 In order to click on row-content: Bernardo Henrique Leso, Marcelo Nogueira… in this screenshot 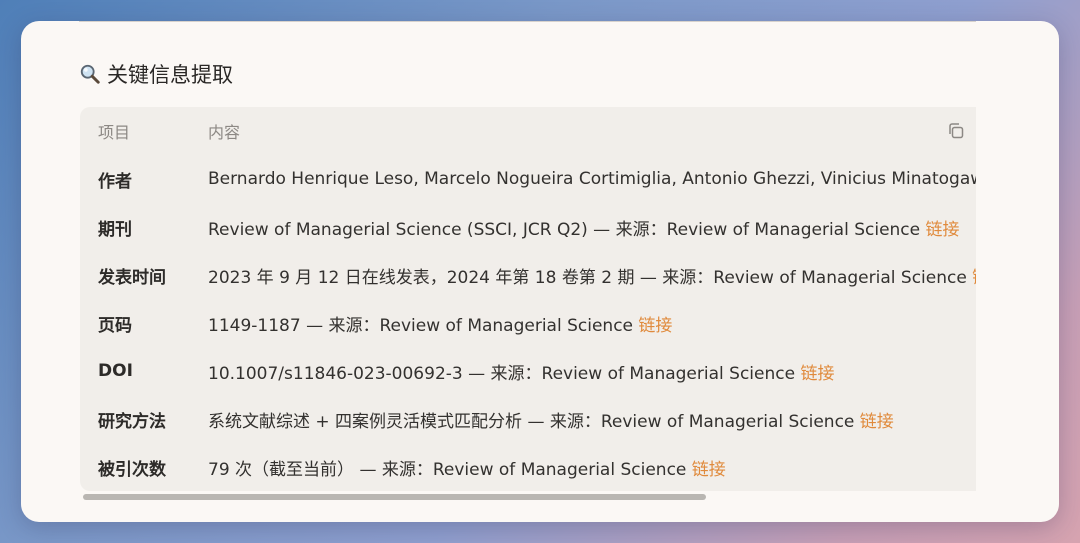, I will do `click(592, 179)`.